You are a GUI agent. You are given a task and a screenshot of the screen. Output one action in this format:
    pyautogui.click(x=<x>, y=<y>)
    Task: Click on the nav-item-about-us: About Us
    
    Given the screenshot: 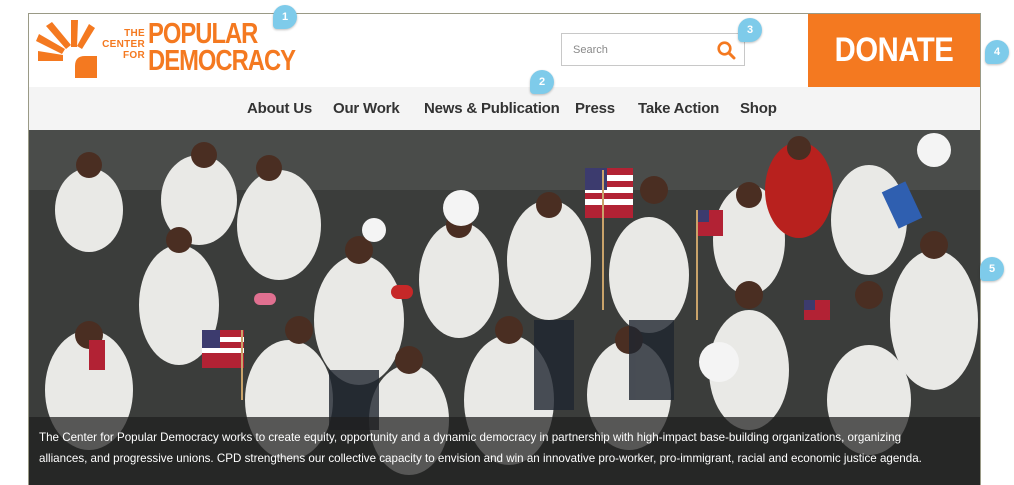 What is the action you would take?
    pyautogui.click(x=279, y=108)
    